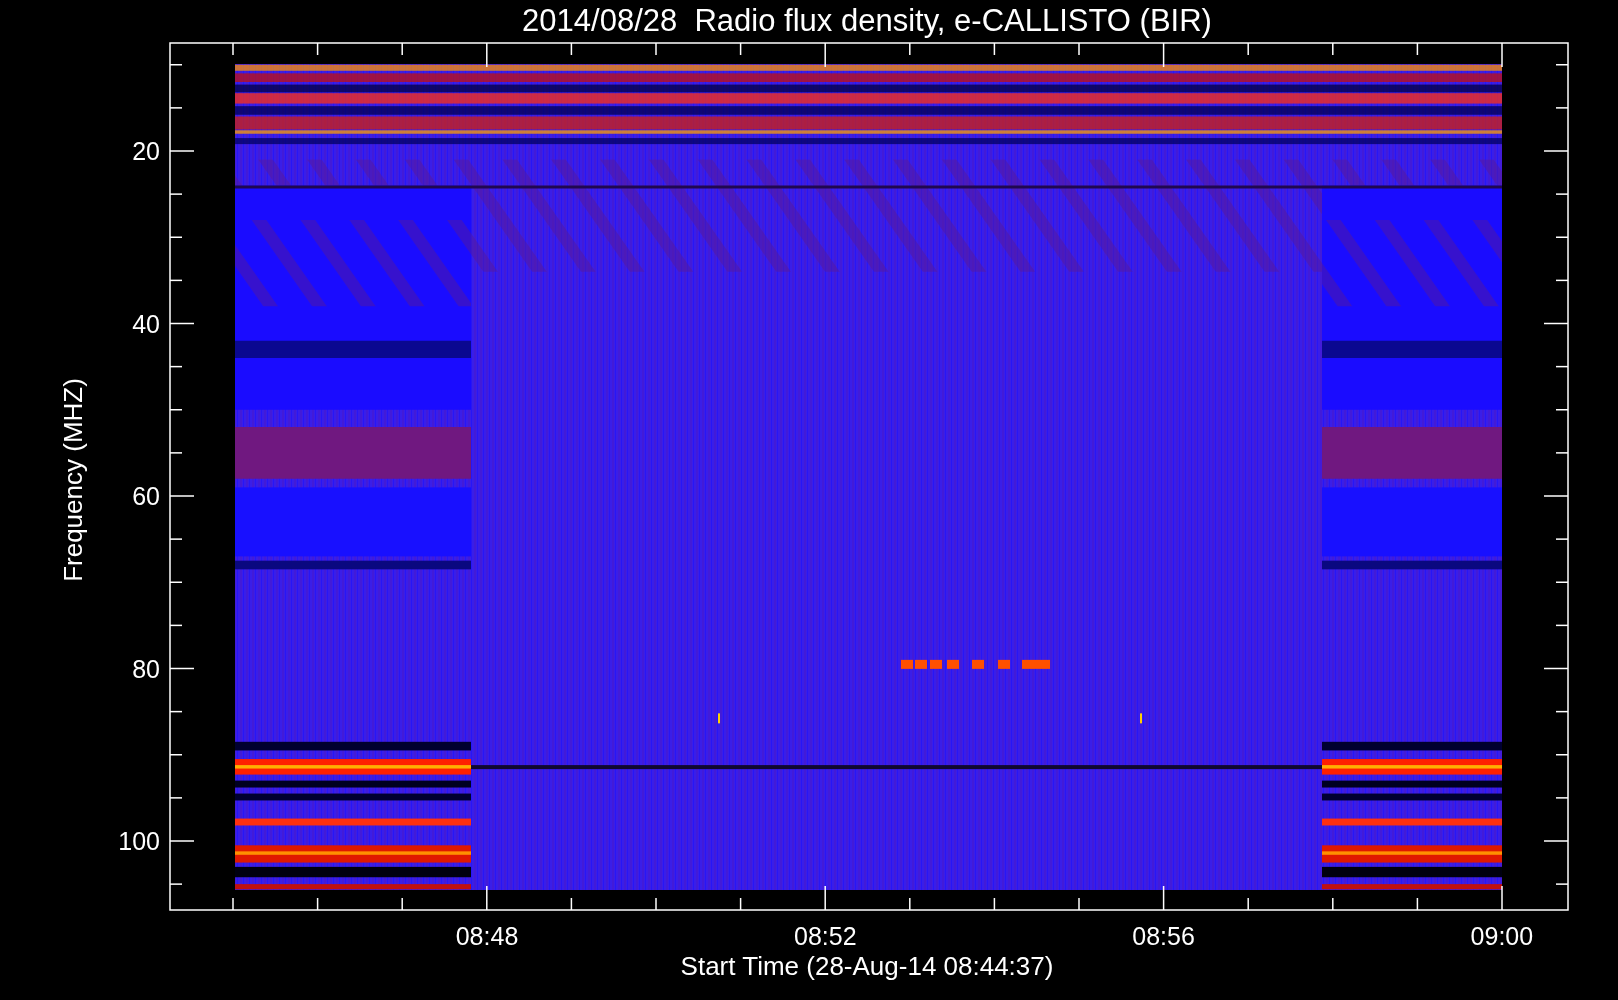  I want to click on y-tick-label: 20, so click(146, 151).